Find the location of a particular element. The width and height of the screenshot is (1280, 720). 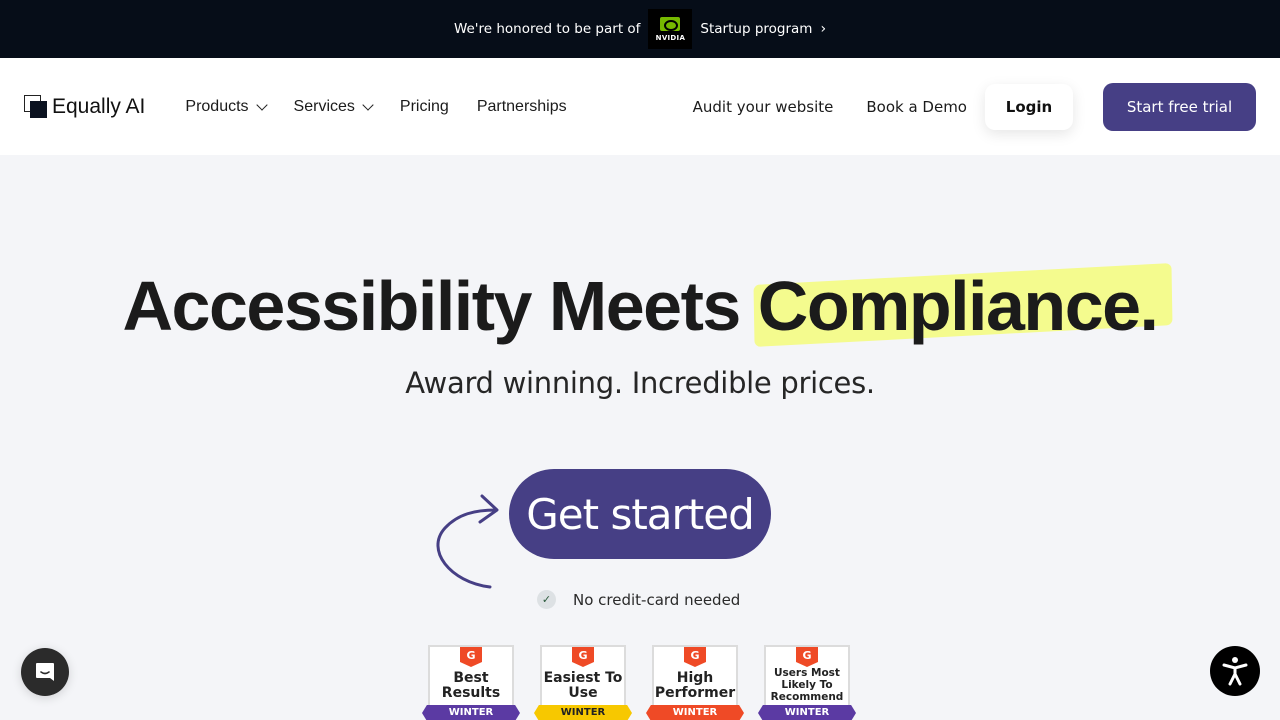

nav-item-products: Products is located at coordinates (226, 106).